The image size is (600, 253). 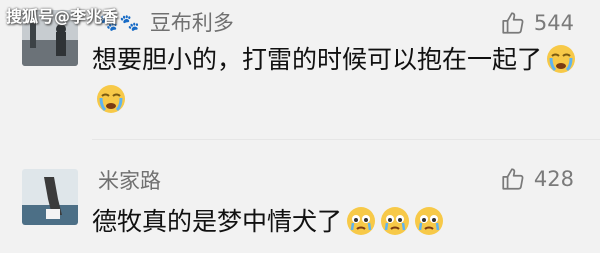 What do you see at coordinates (129, 181) in the screenshot?
I see `username: 米家路` at bounding box center [129, 181].